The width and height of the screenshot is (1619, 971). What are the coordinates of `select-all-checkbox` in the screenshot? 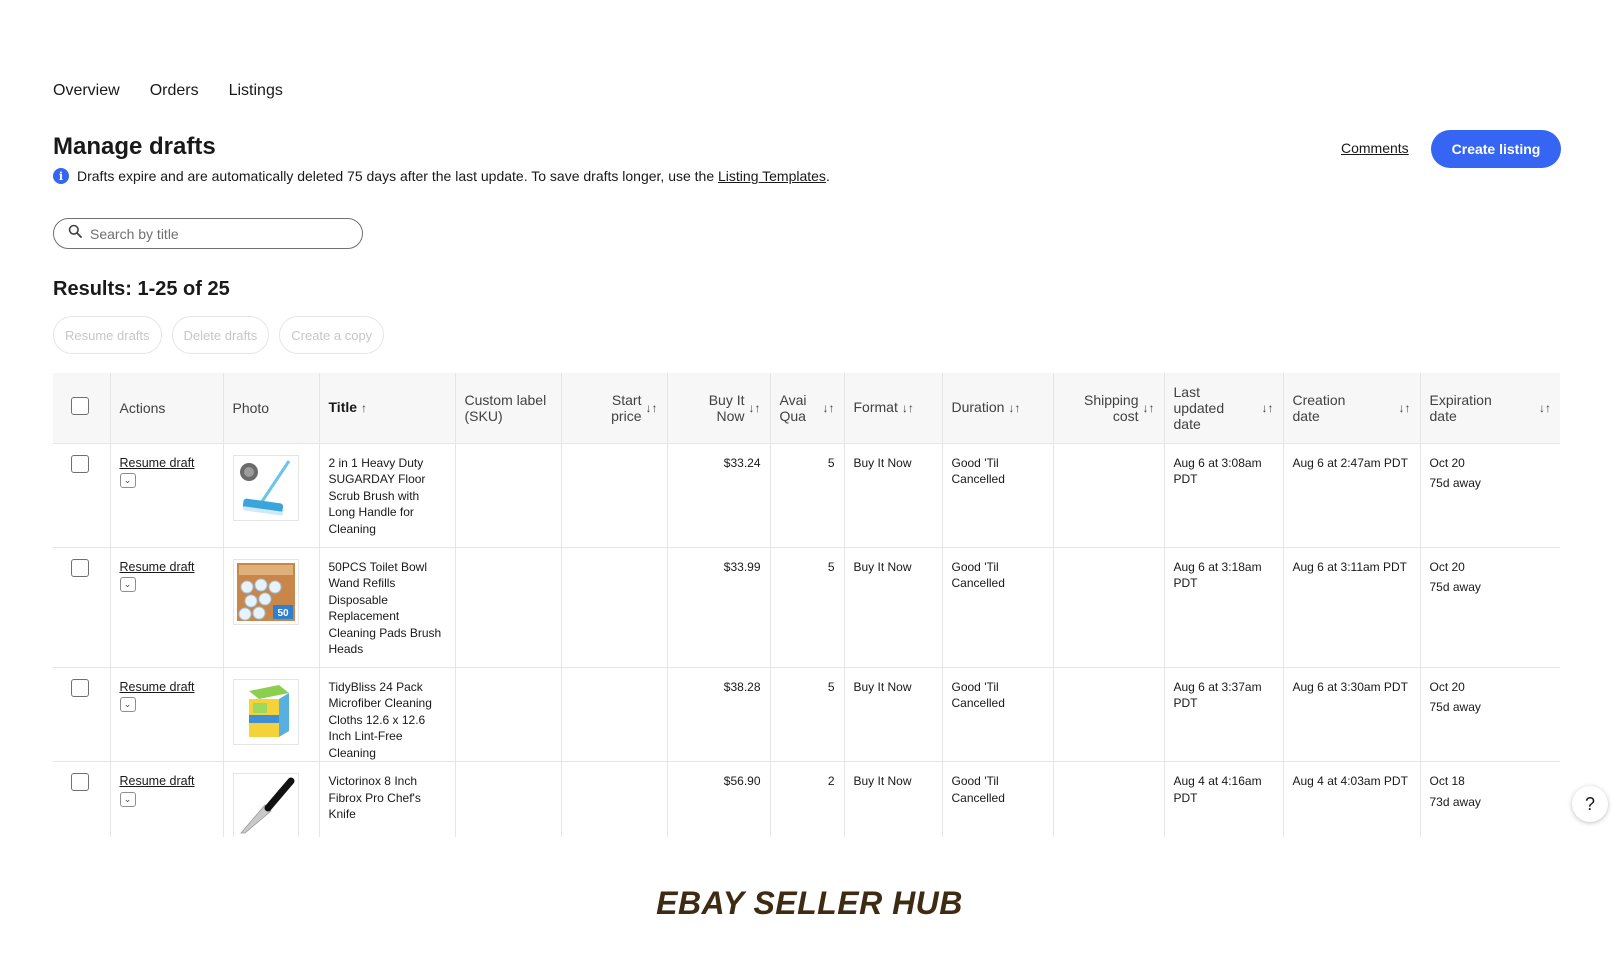 It's located at (80, 406).